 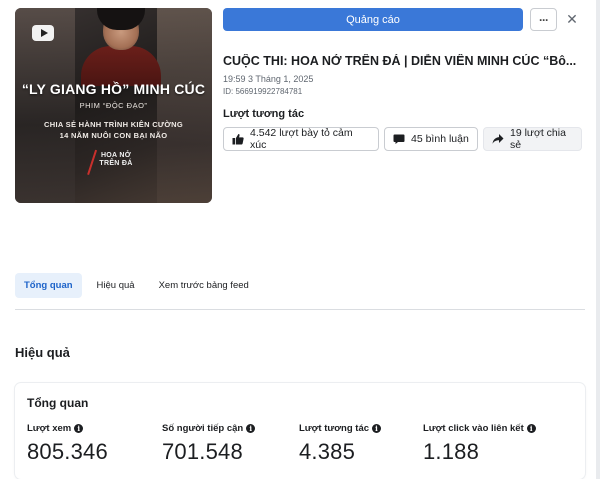 What do you see at coordinates (121, 66) in the screenshot?
I see `thumbnail-person-body` at bounding box center [121, 66].